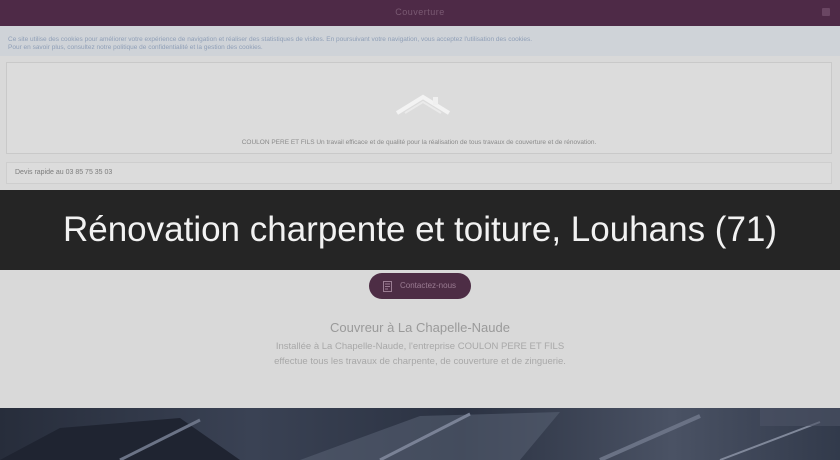  I want to click on section-title: Couvreur à La Chapelle-Naude, so click(420, 327).